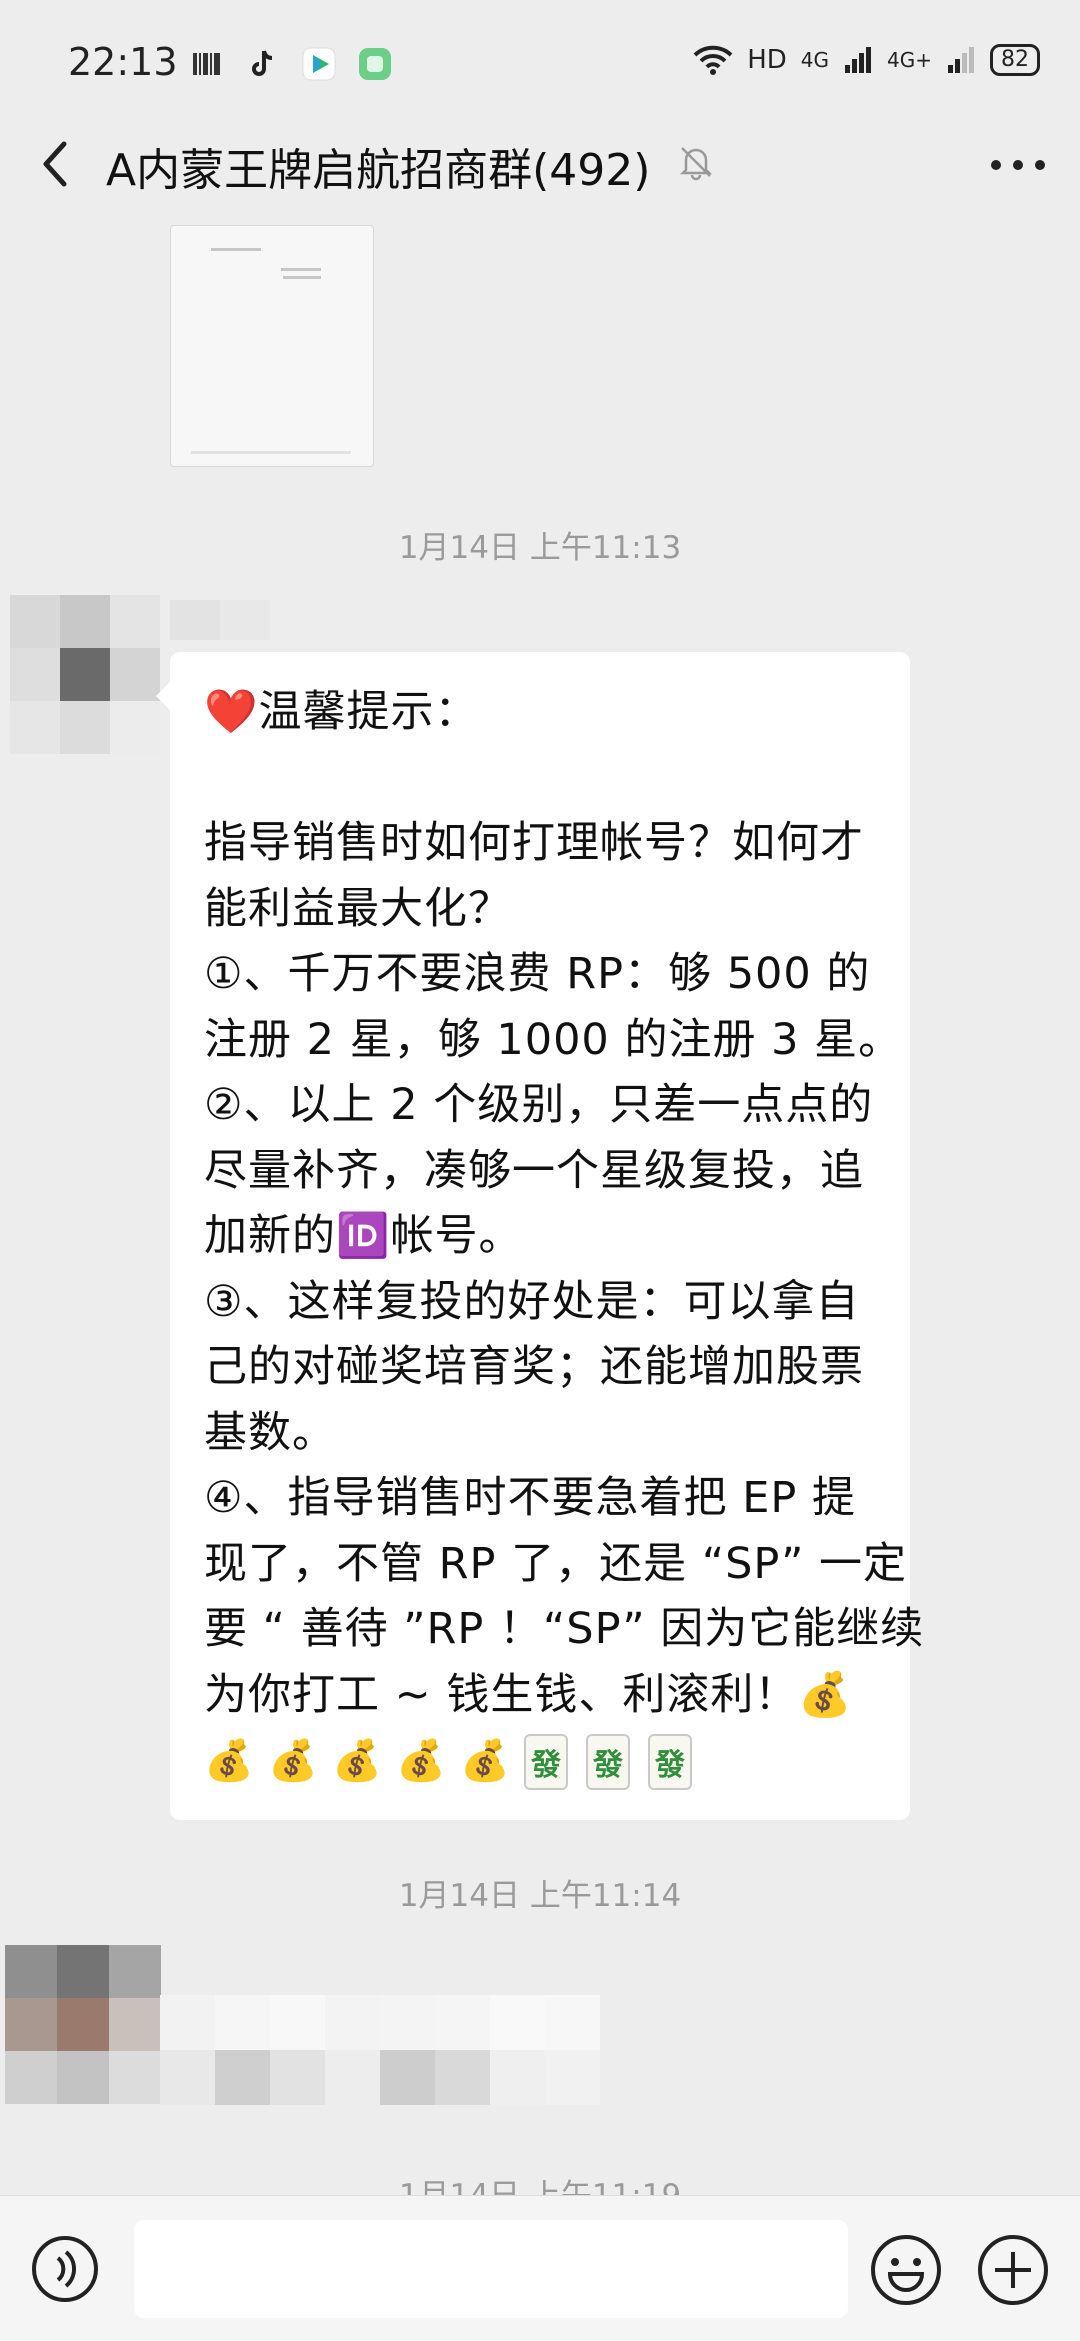  Describe the element at coordinates (341, 712) in the screenshot. I see `message-line: ❤️温馨提示：` at that location.